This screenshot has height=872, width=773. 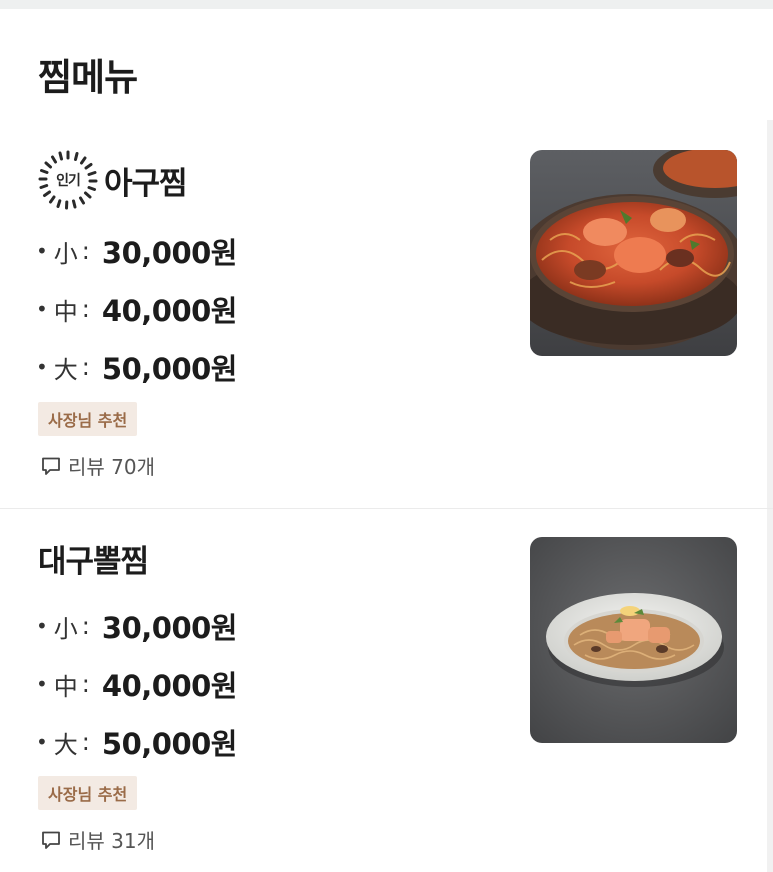 I want to click on review-count: 리뷰 70개, so click(x=97, y=465).